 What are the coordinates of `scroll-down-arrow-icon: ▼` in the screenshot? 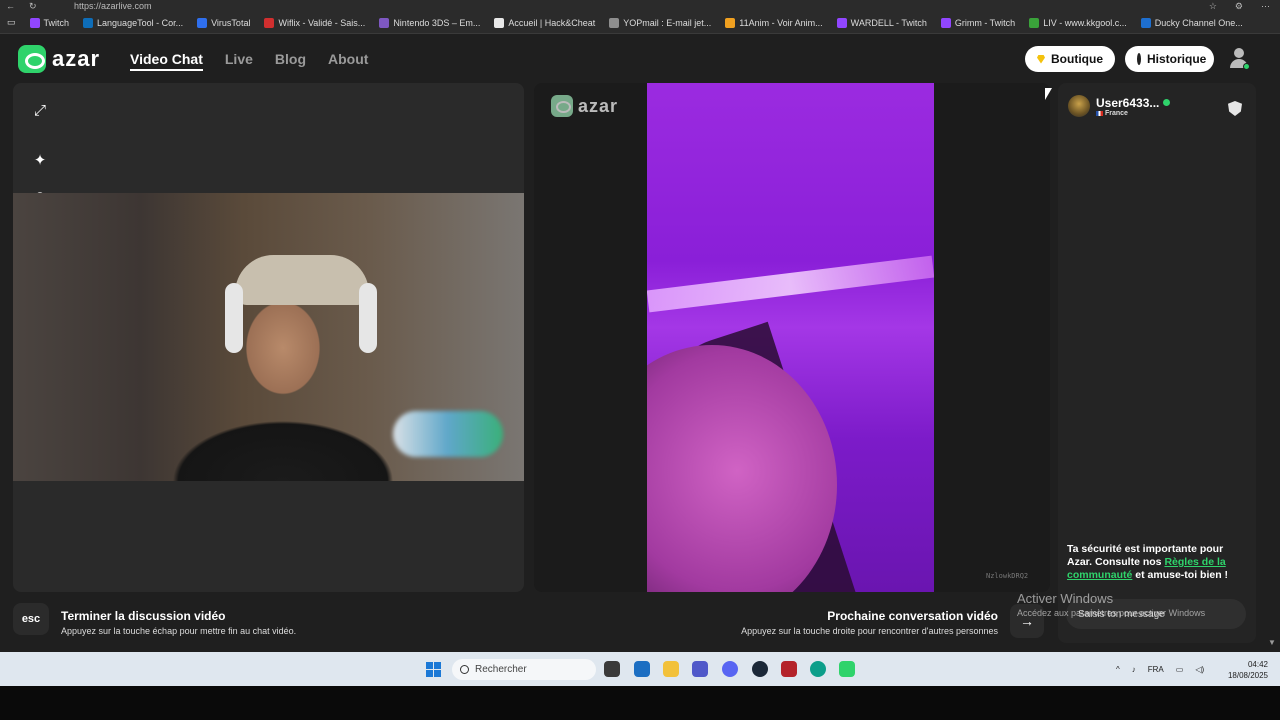 It's located at (1272, 642).